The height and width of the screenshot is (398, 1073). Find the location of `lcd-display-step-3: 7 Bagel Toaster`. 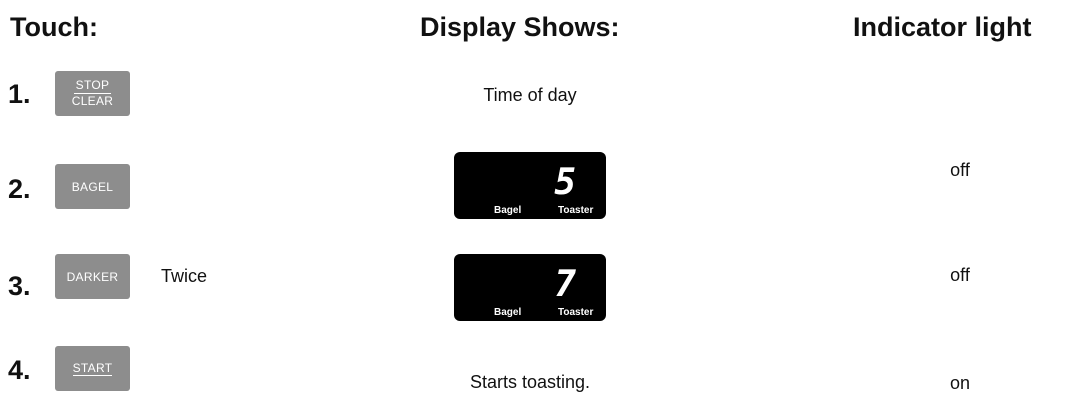

lcd-display-step-3: 7 Bagel Toaster is located at coordinates (530, 287).